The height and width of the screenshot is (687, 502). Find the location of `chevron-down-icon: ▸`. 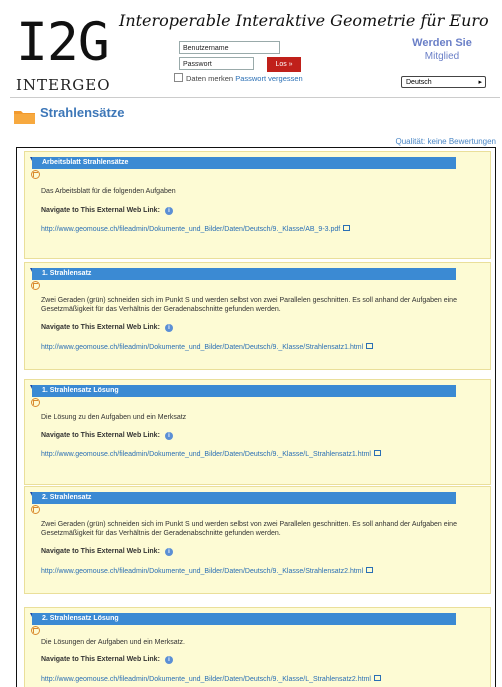

chevron-down-icon: ▸ is located at coordinates (480, 82).